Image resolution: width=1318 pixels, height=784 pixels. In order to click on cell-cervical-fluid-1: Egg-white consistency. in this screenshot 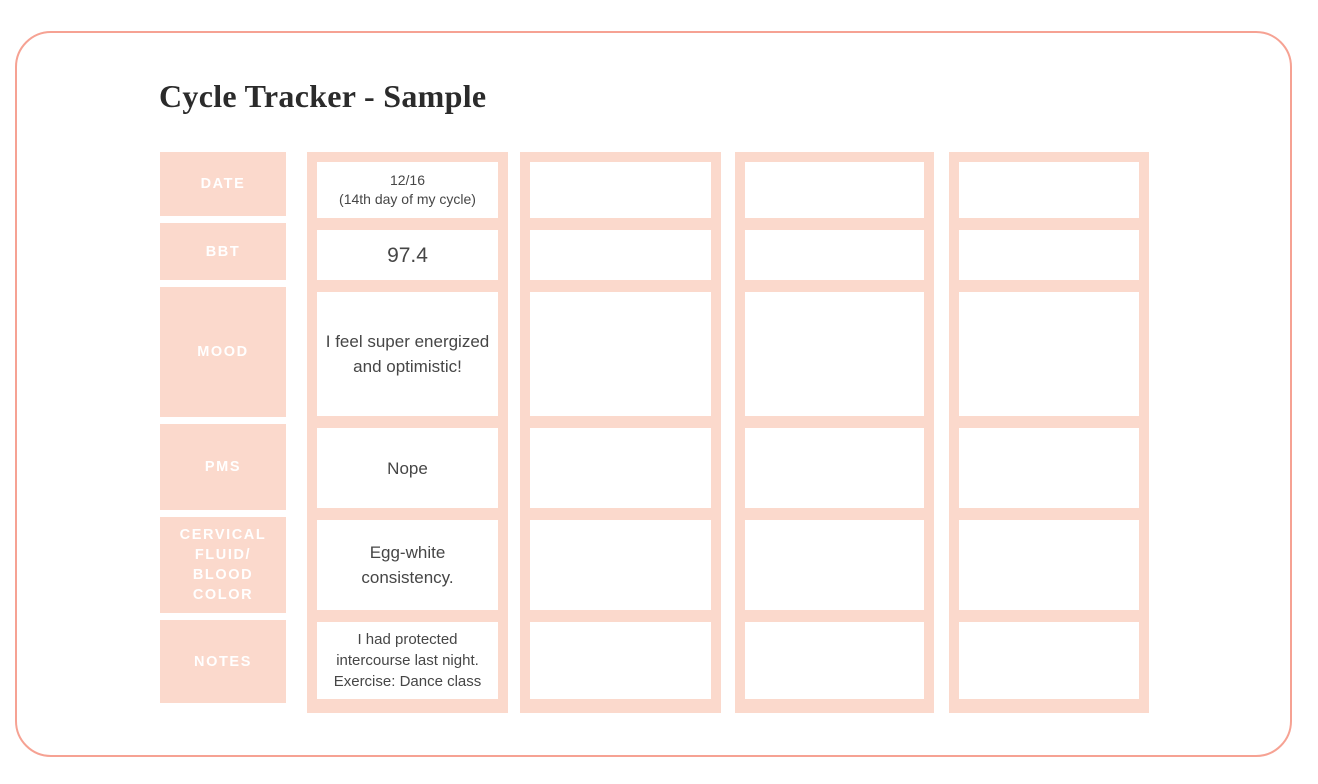, I will do `click(407, 565)`.